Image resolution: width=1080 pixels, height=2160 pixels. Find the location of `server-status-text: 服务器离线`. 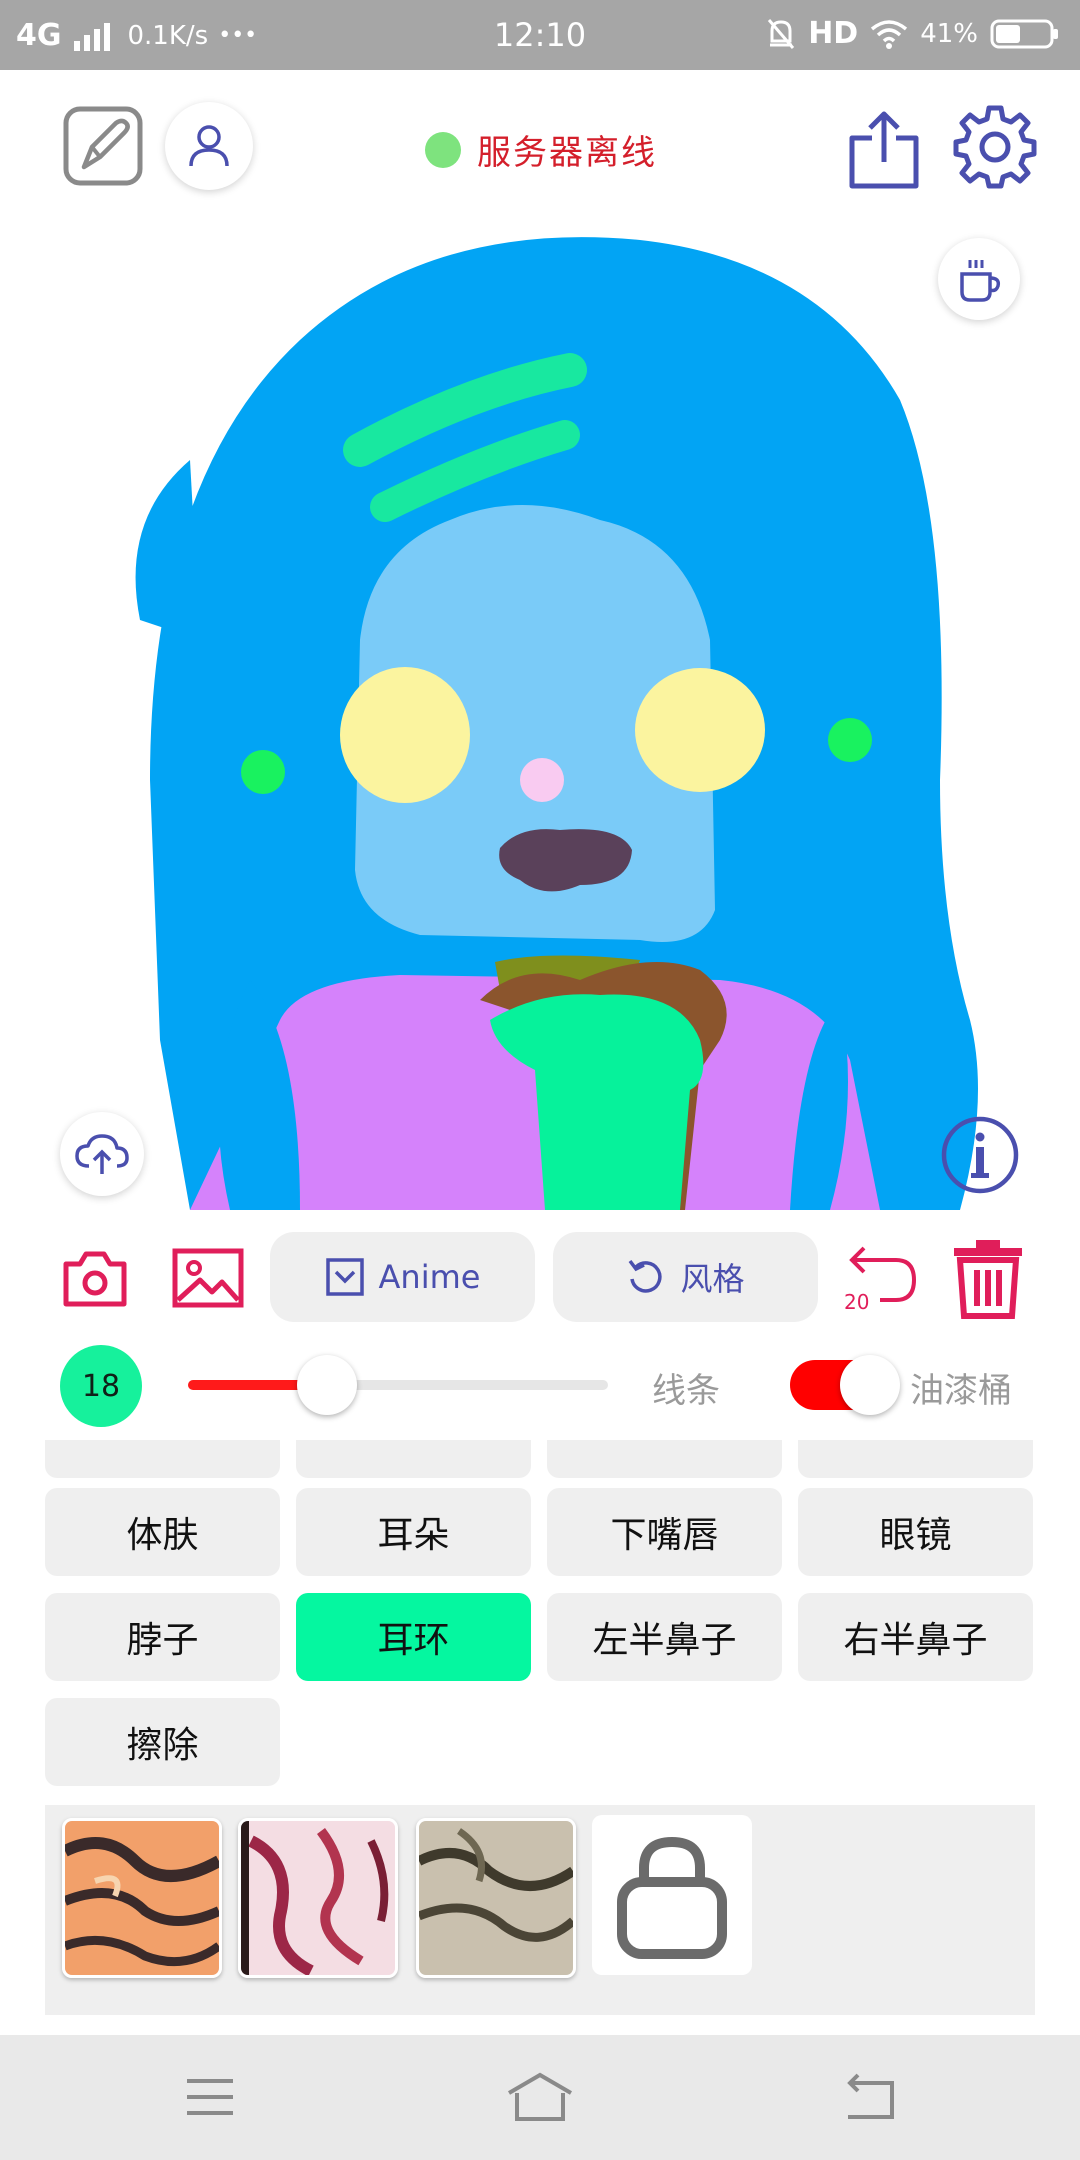

server-status-text: 服务器离线 is located at coordinates (567, 153).